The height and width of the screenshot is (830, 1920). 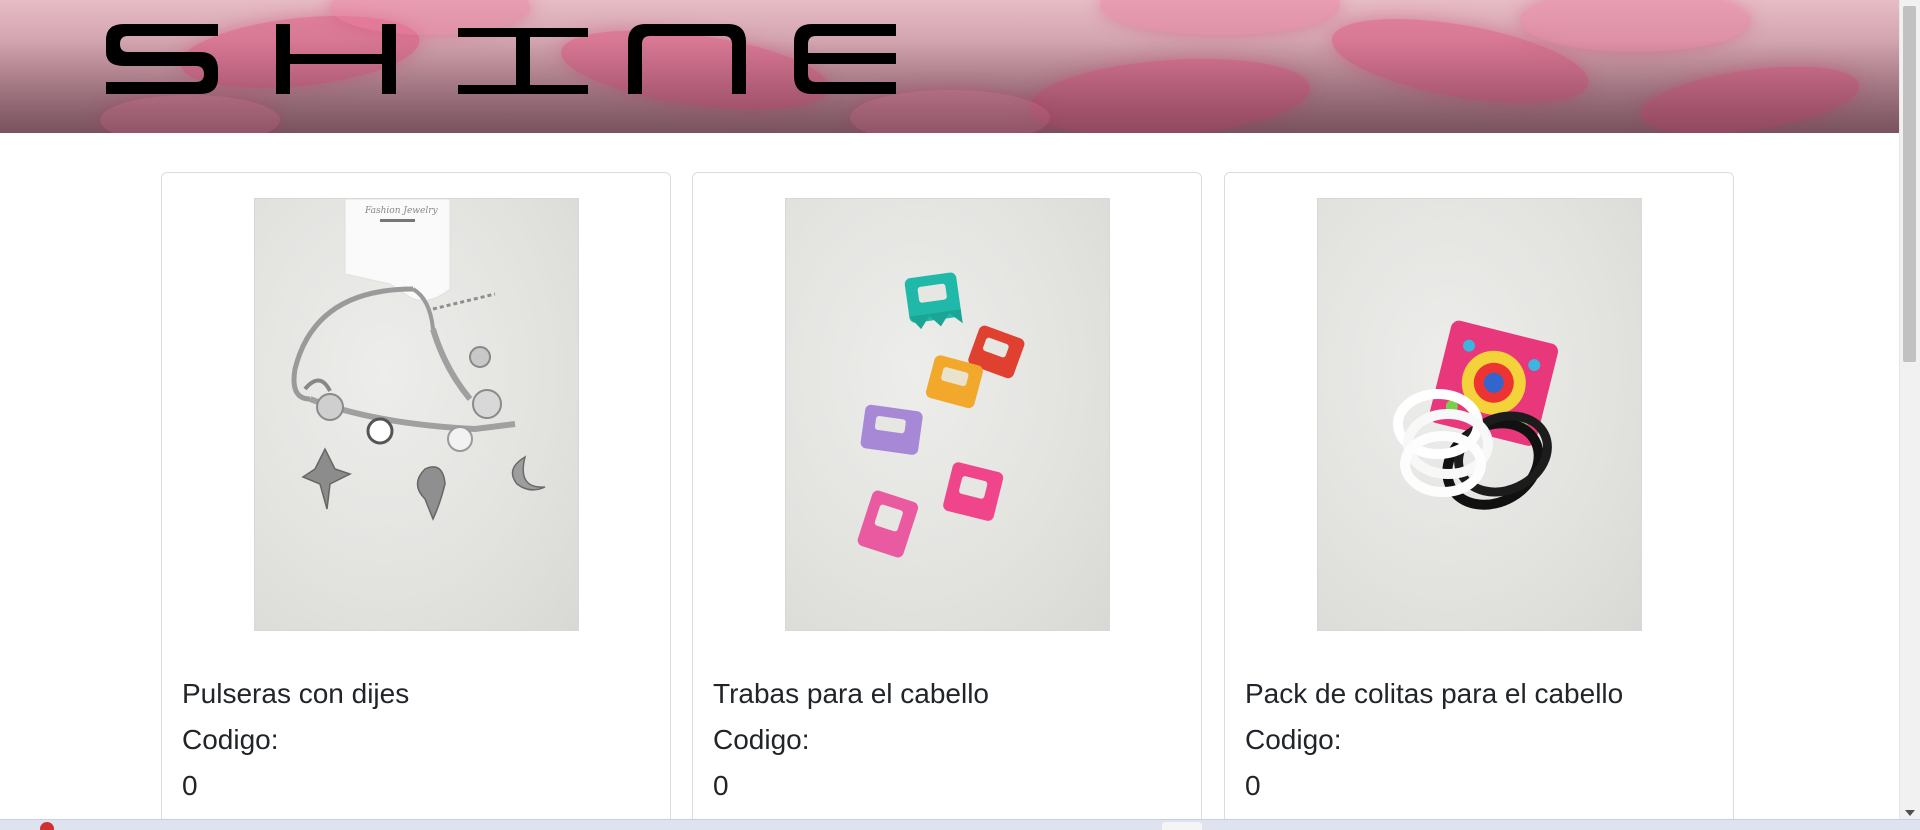 I want to click on product-name: Trabas para el cabello, so click(x=851, y=693).